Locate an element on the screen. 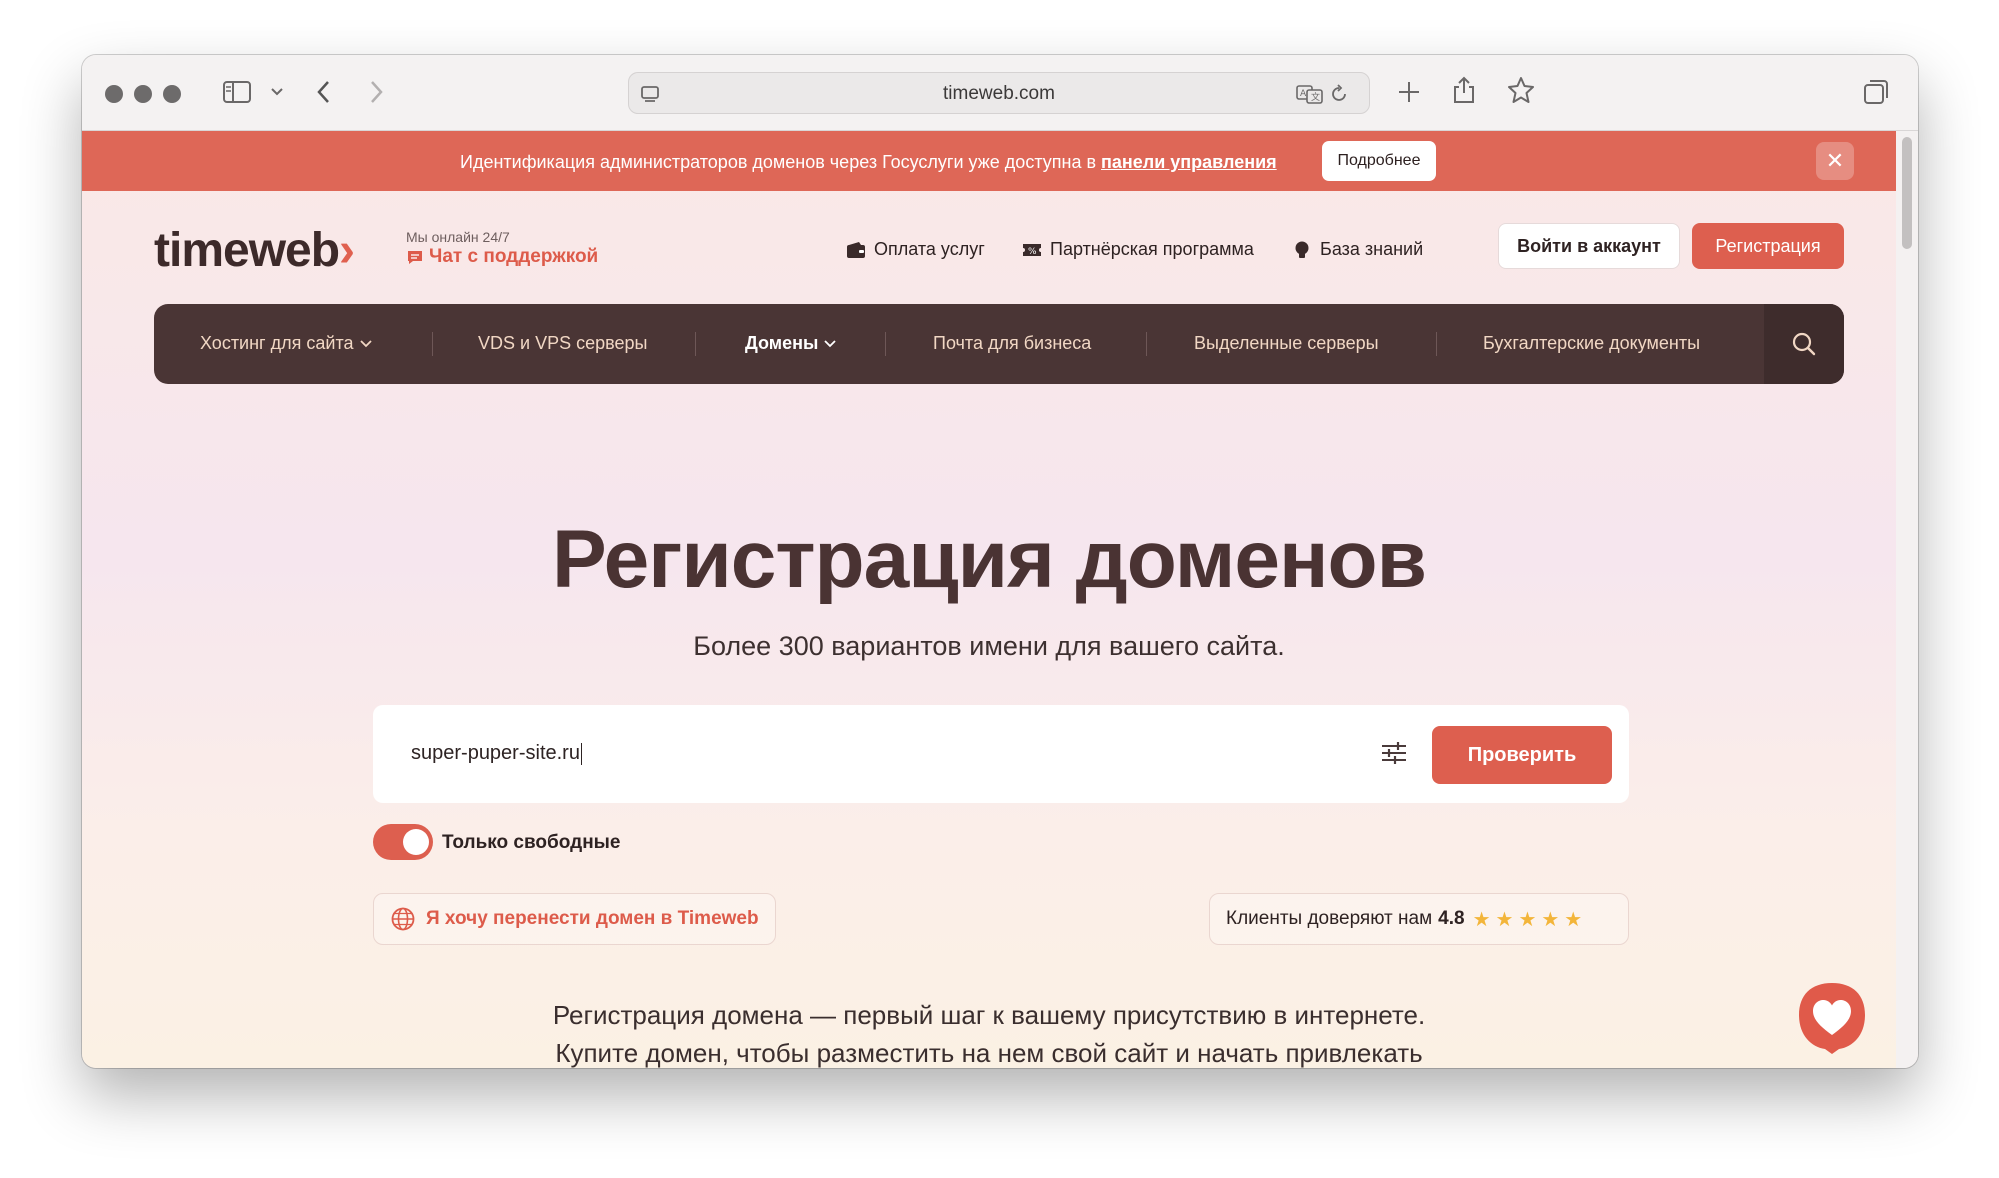 This screenshot has height=1178, width=1999. svg-text: A is located at coordinates (1303, 94).